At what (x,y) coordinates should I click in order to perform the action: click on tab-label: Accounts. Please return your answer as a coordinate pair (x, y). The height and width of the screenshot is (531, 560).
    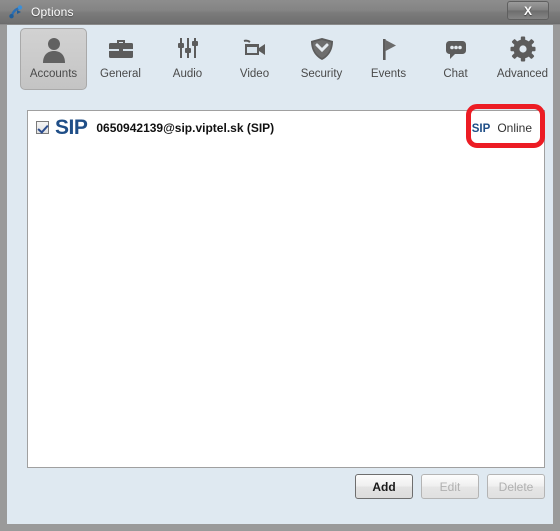
    Looking at the image, I should click on (53, 74).